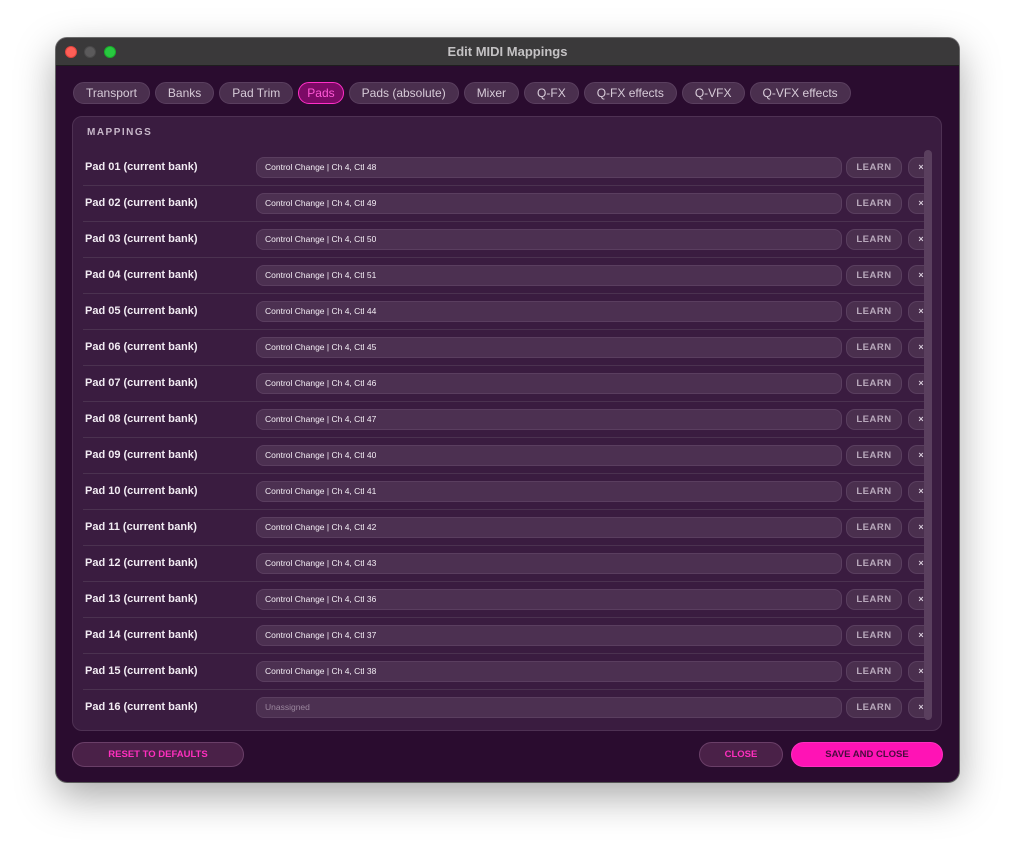  What do you see at coordinates (800, 93) in the screenshot?
I see `tab-q-vfx-effects: Q-VFX effects` at bounding box center [800, 93].